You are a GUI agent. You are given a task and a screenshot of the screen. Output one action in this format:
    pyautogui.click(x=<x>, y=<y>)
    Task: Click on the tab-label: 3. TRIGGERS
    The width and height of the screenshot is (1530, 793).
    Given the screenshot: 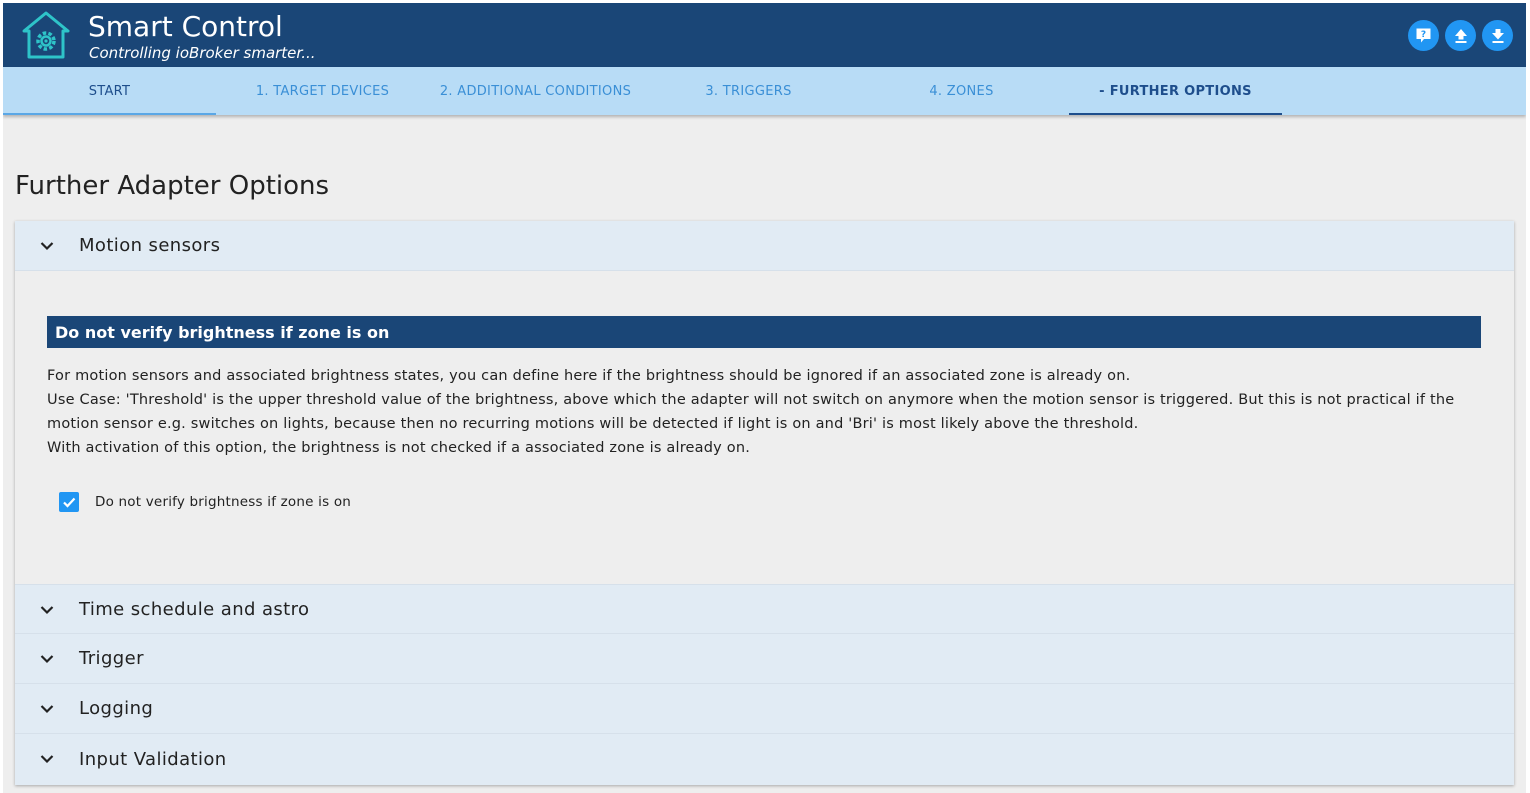 What is the action you would take?
    pyautogui.click(x=748, y=91)
    